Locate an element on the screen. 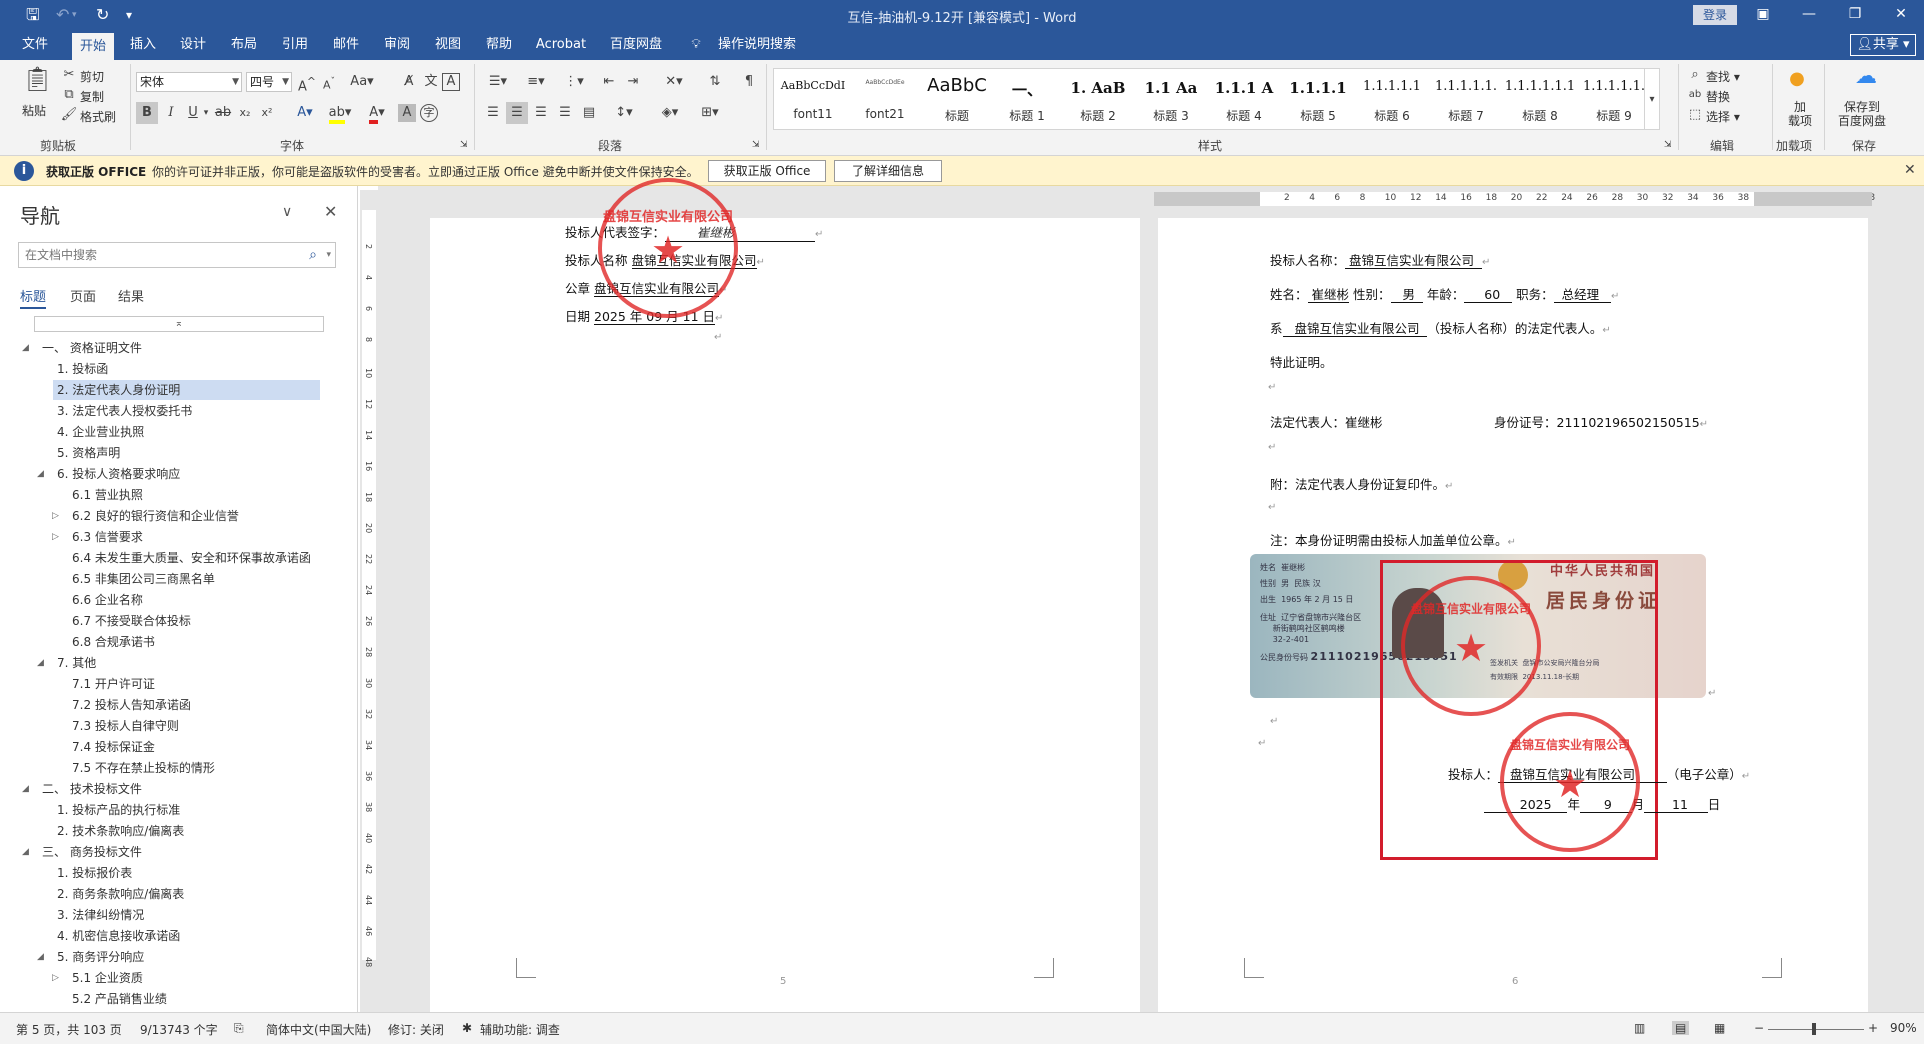 Image resolution: width=1924 pixels, height=1044 pixels. nav-scroll-up-icon: ⌅ is located at coordinates (179, 324).